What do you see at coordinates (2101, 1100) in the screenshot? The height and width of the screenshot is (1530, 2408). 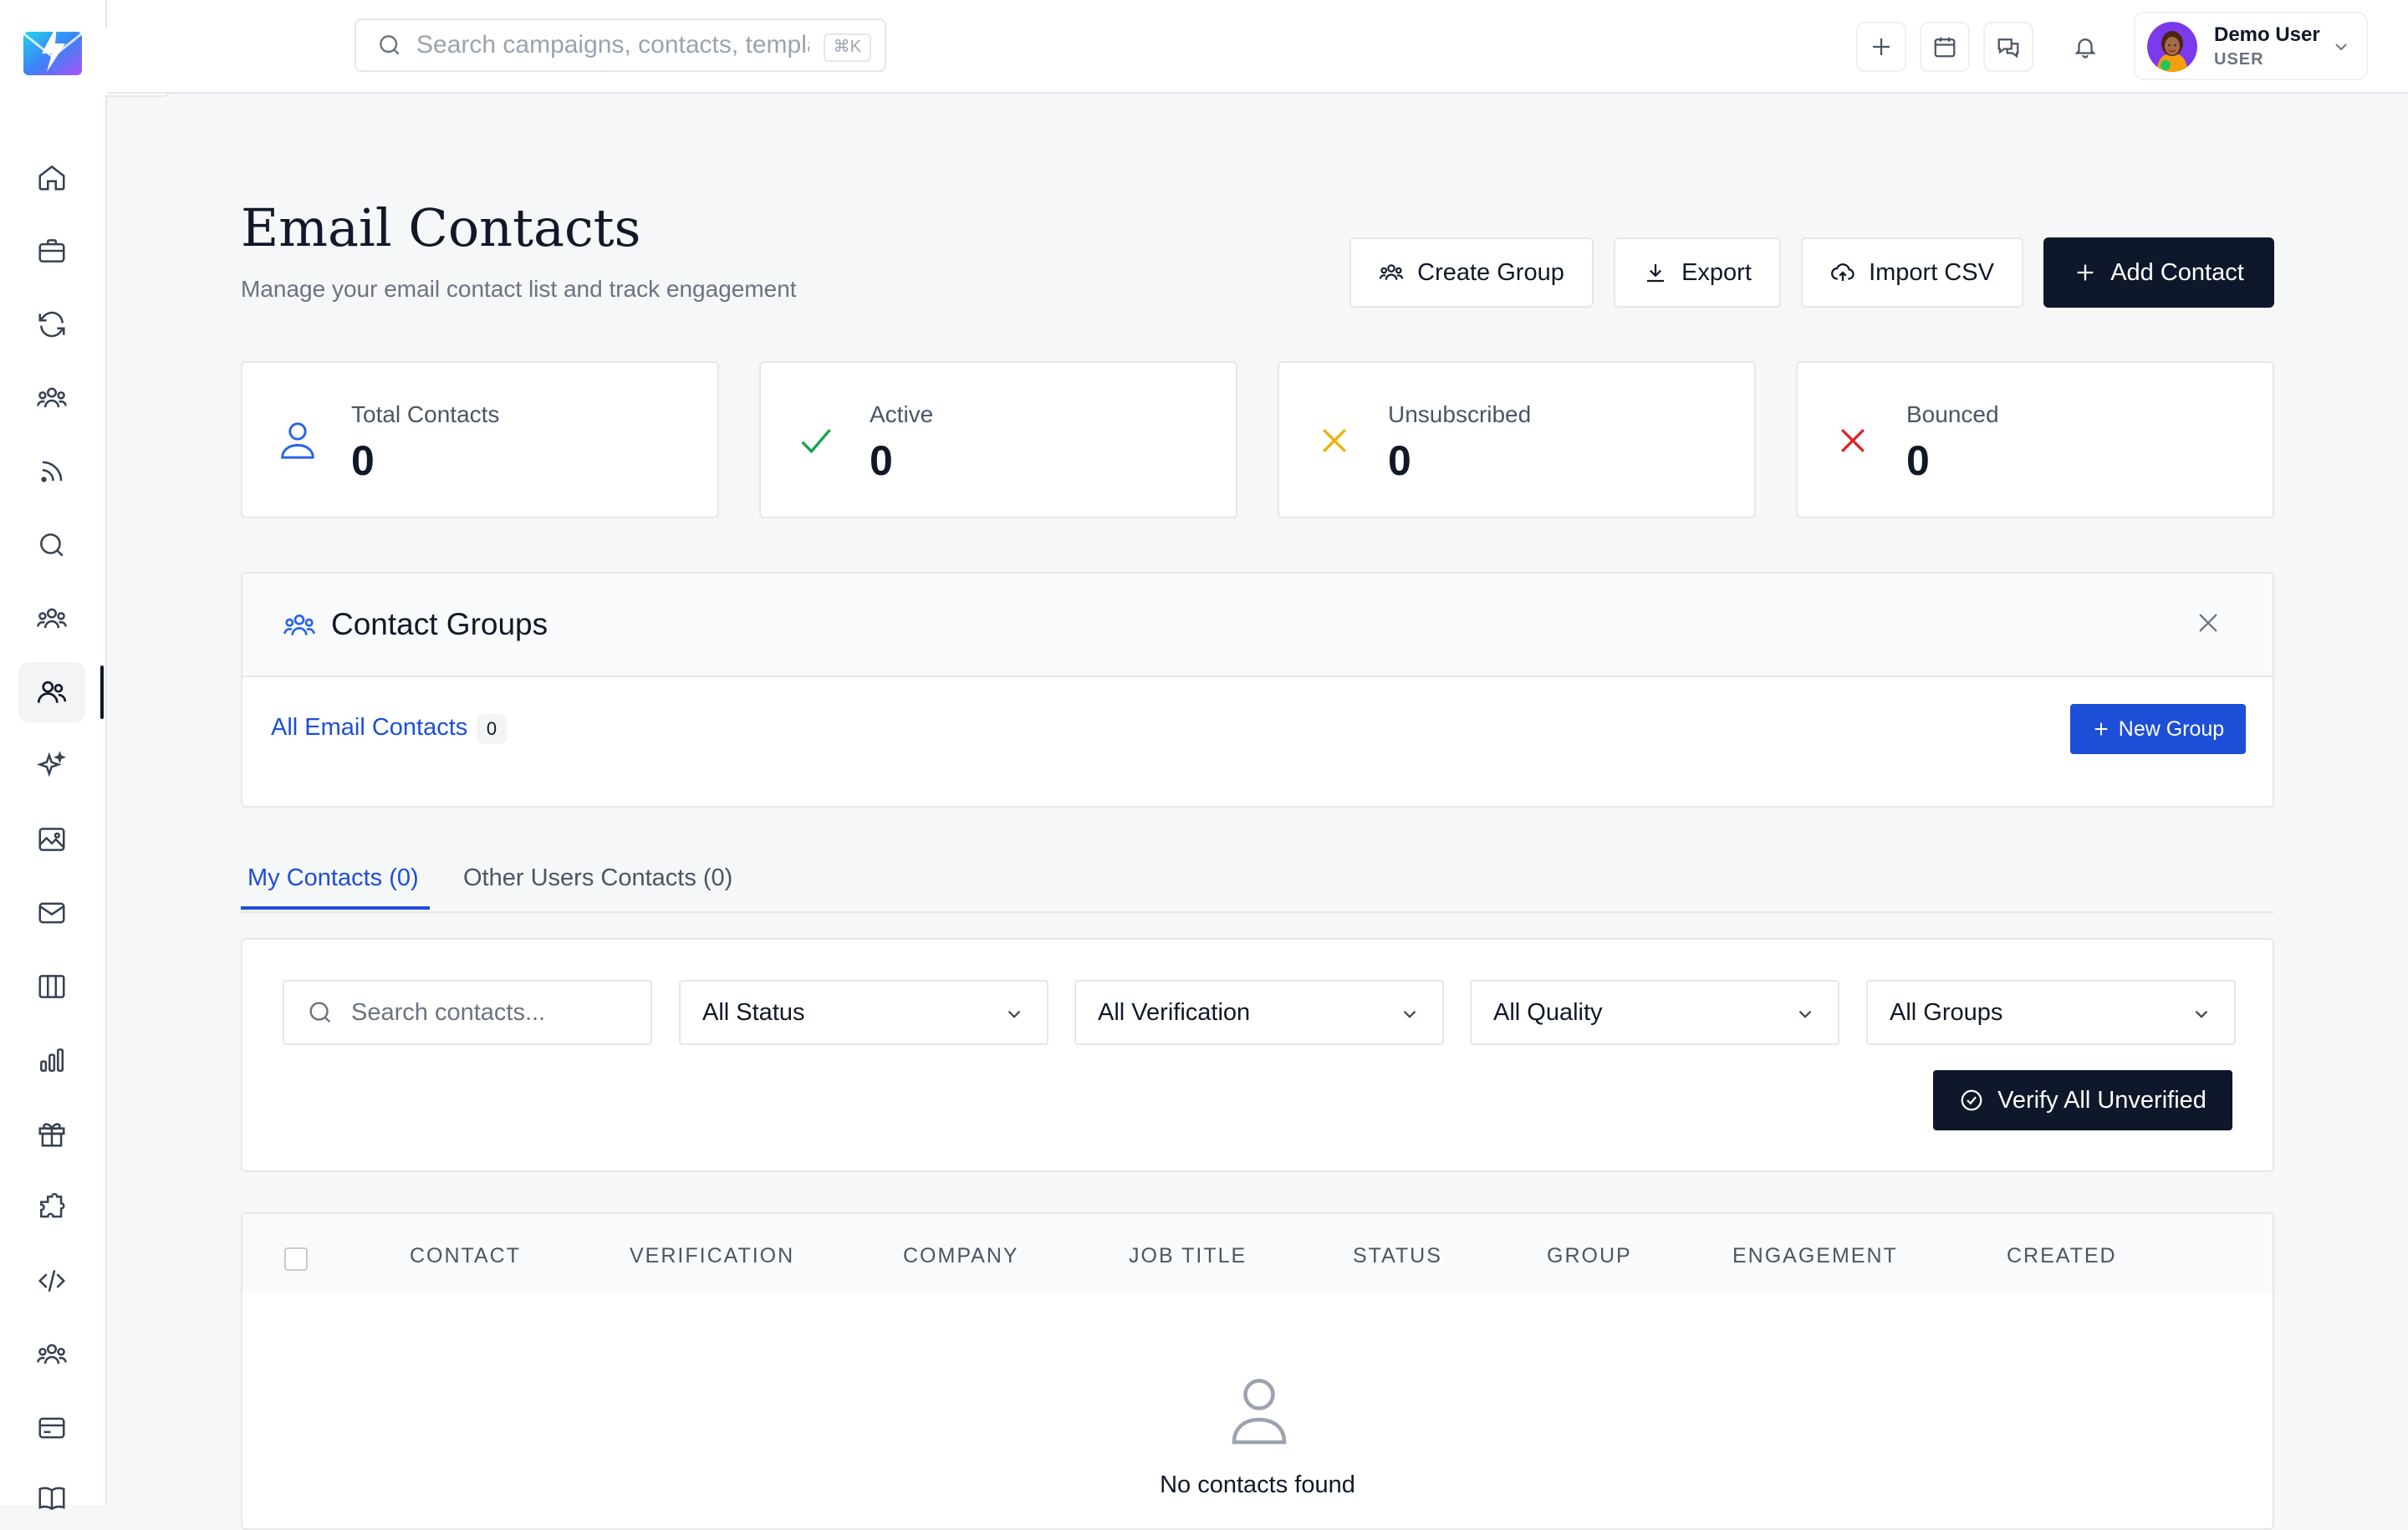 I see `verify-all-label: Verify All Unverified` at bounding box center [2101, 1100].